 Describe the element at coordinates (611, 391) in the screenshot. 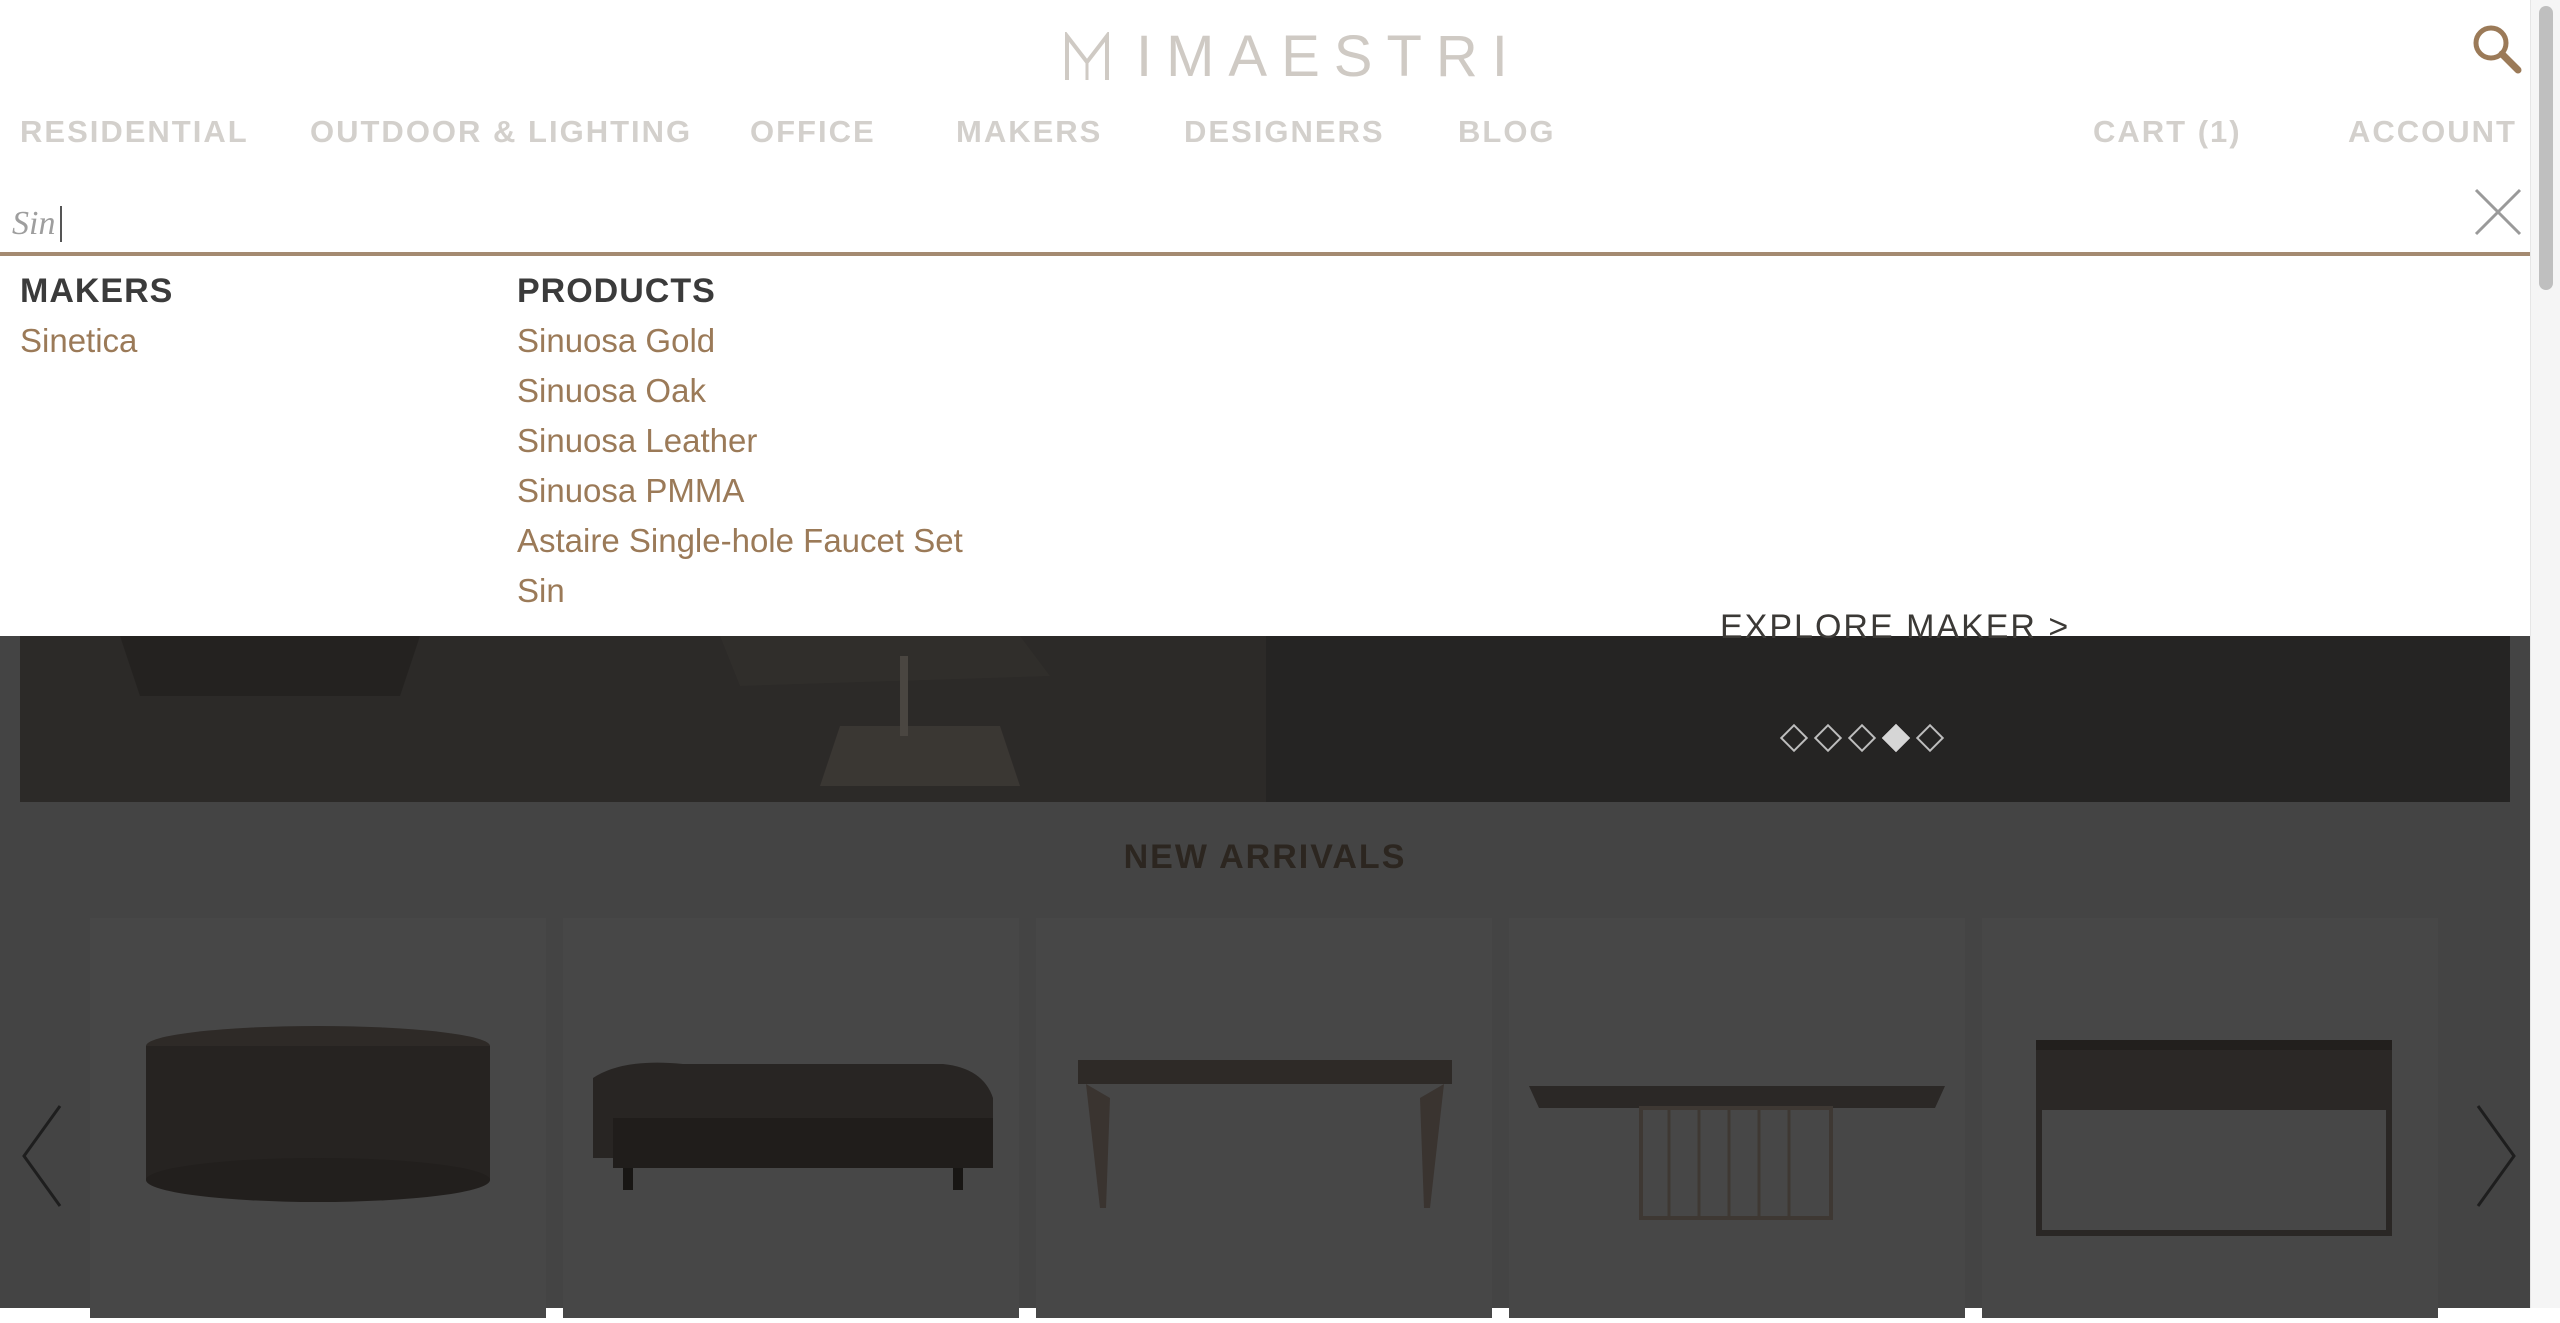

I see `product-result: Sinuosa Oak` at that location.